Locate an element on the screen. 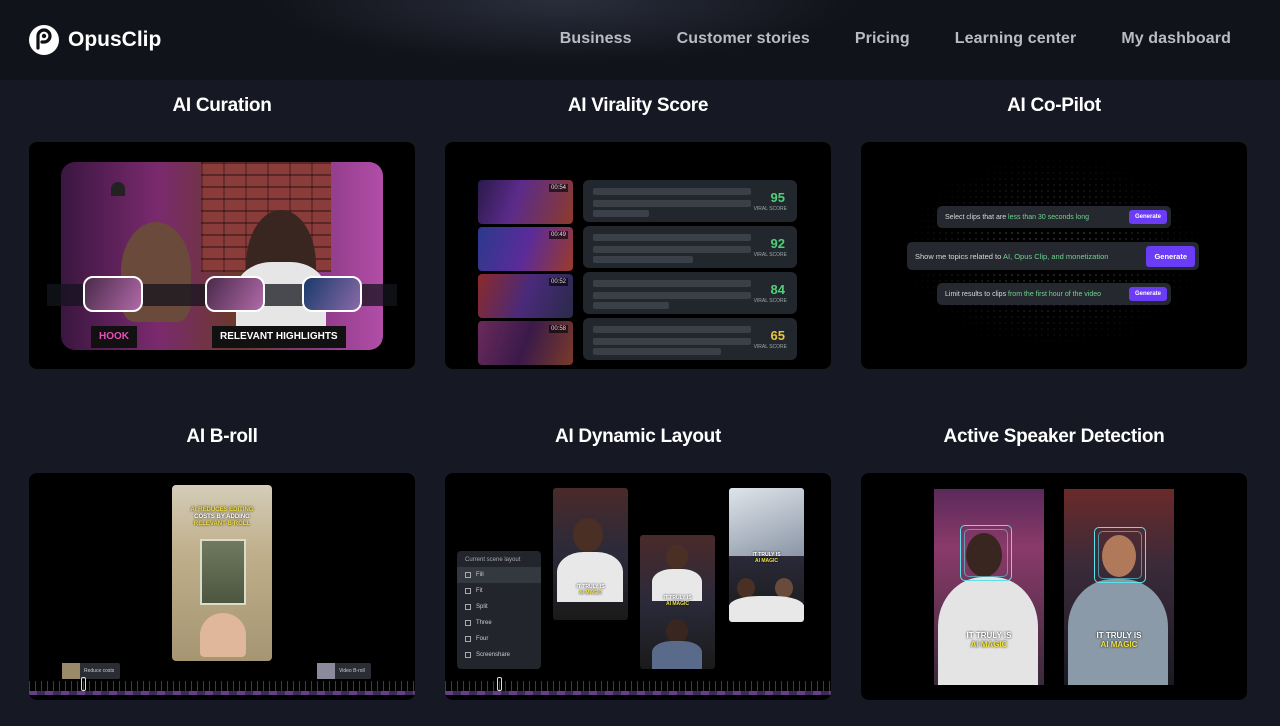 The height and width of the screenshot is (726, 1280). nav-business: Business is located at coordinates (596, 39).